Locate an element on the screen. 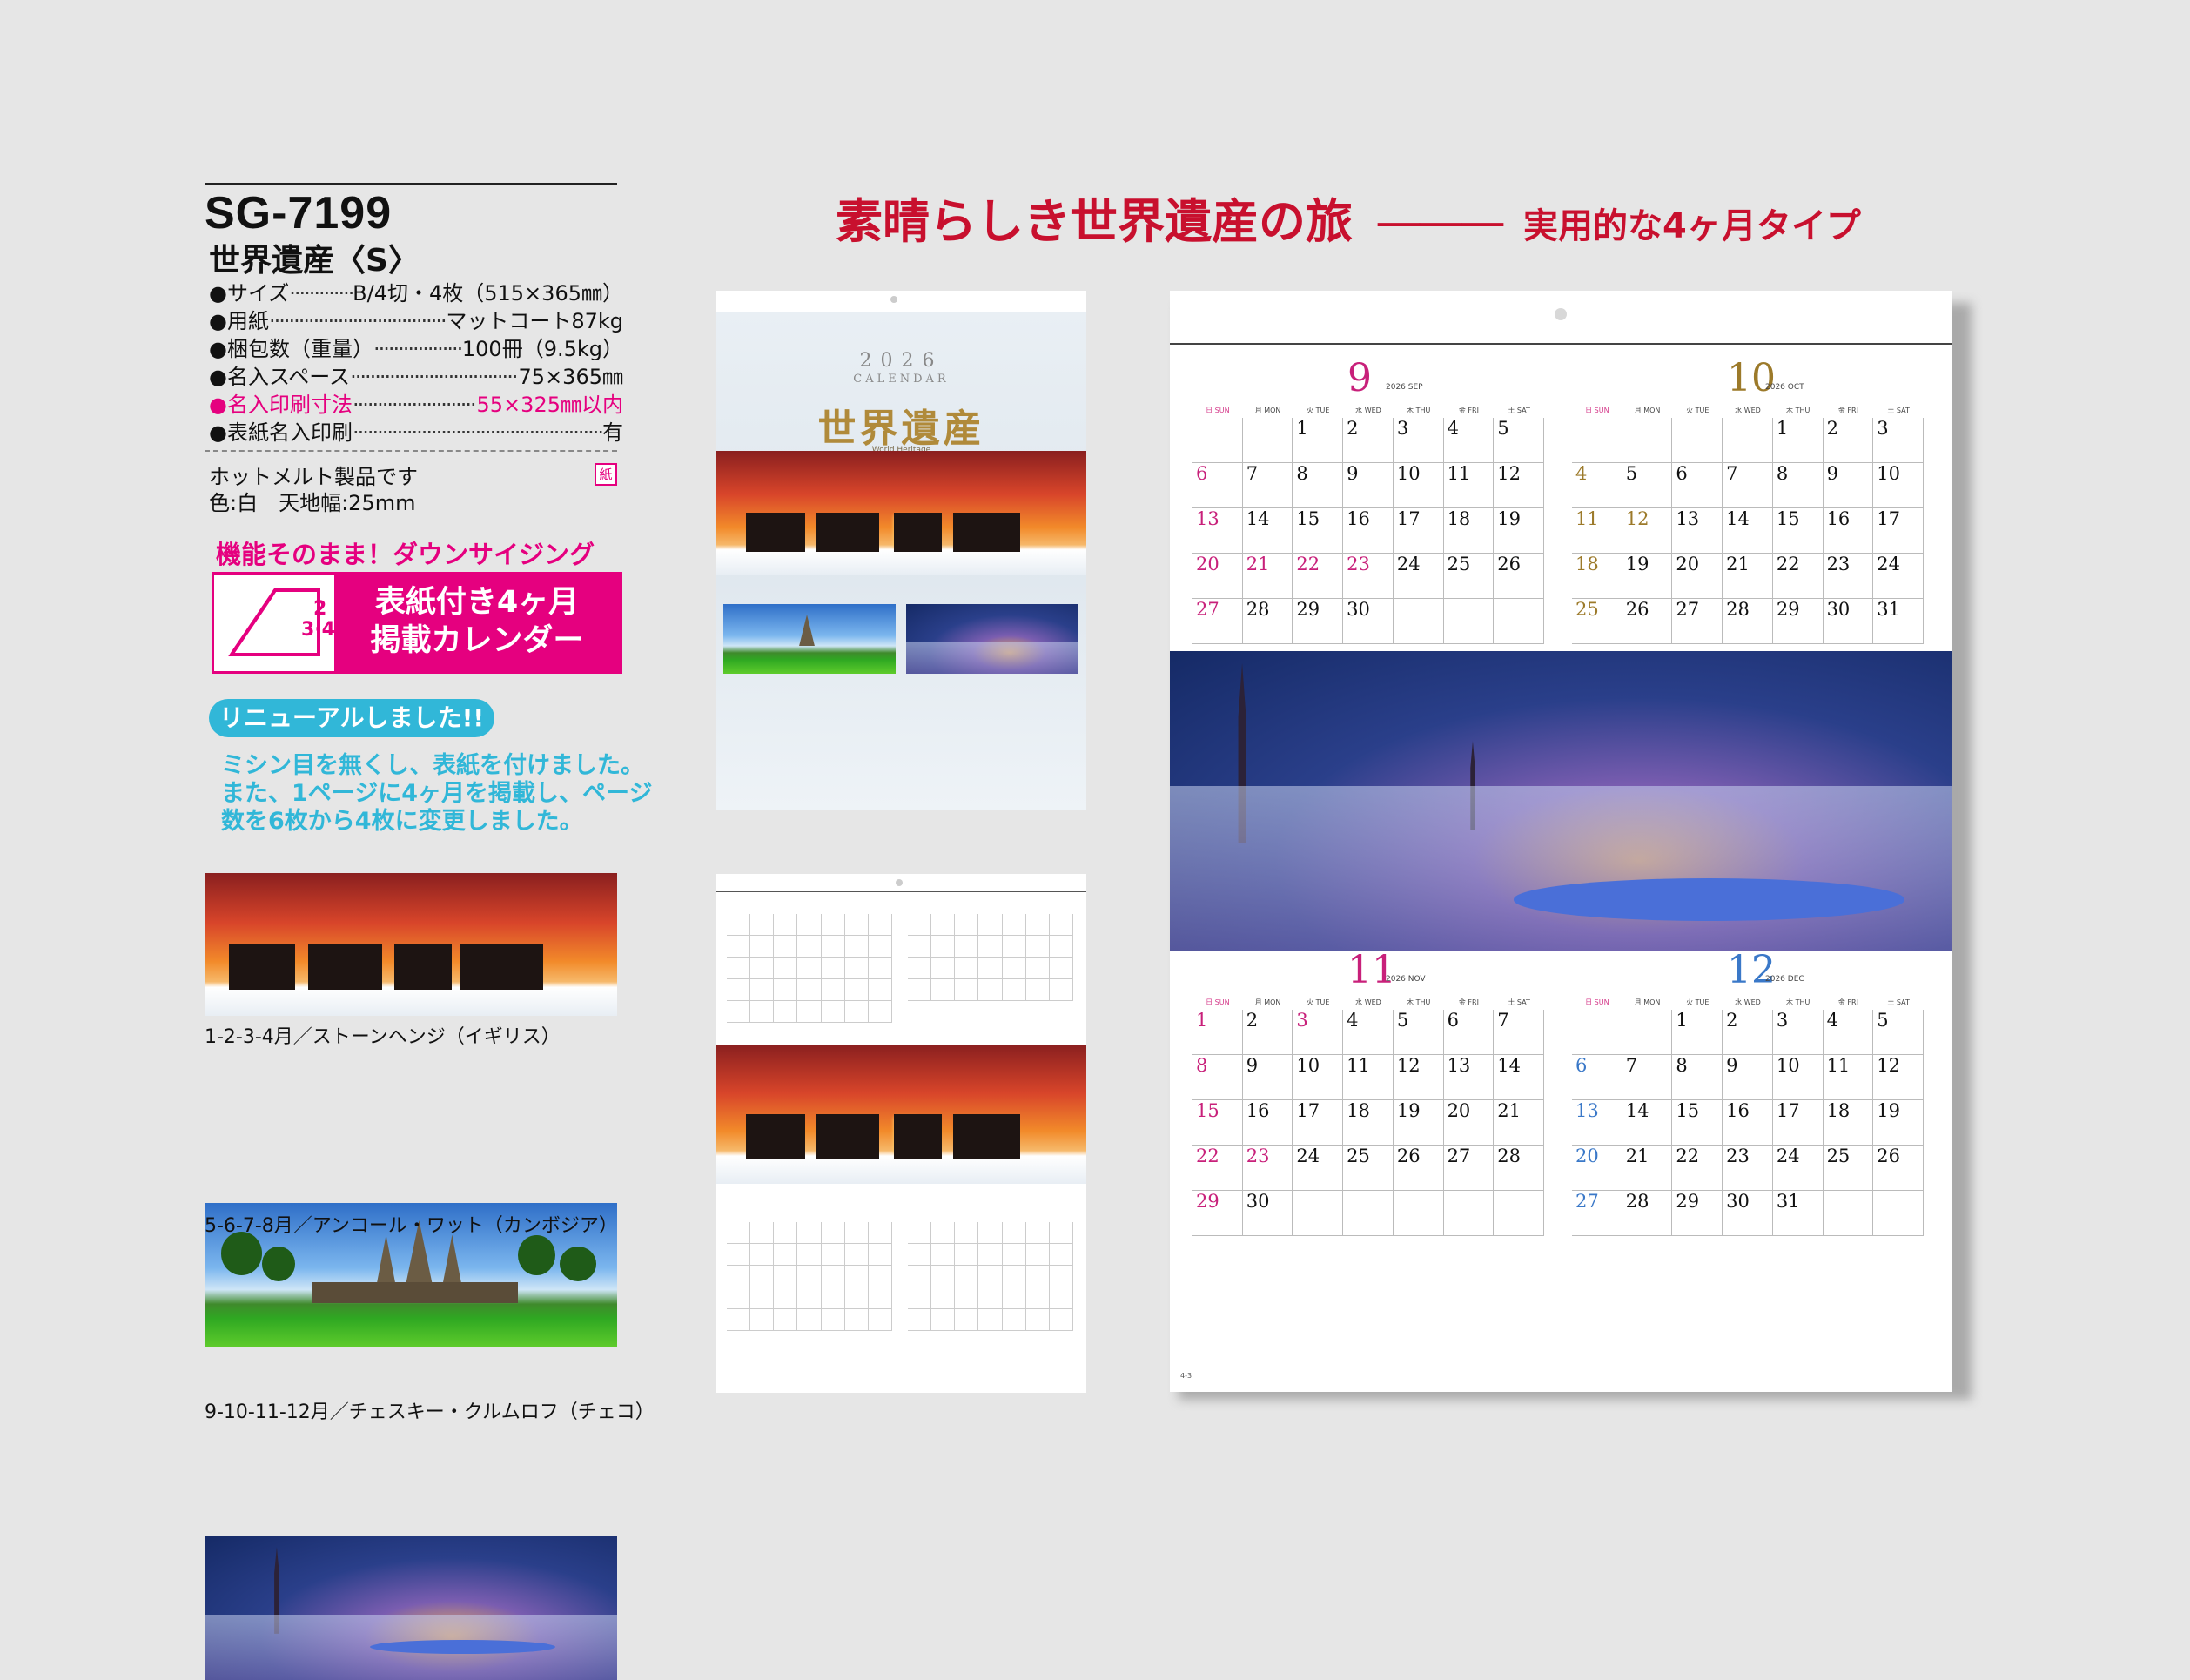  day-cell: 18 is located at coordinates (1469, 531).